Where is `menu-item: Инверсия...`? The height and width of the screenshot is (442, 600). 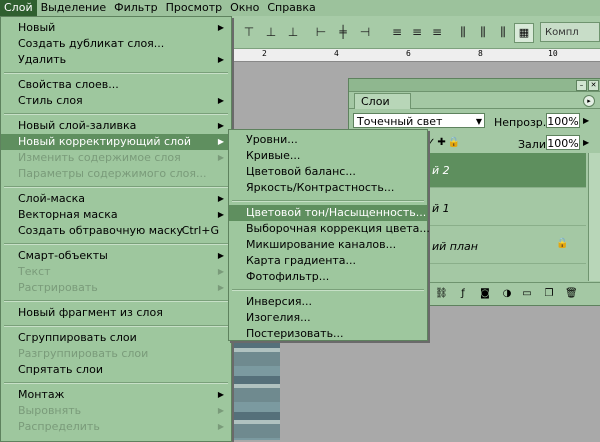 menu-item: Инверсия... is located at coordinates (328, 302).